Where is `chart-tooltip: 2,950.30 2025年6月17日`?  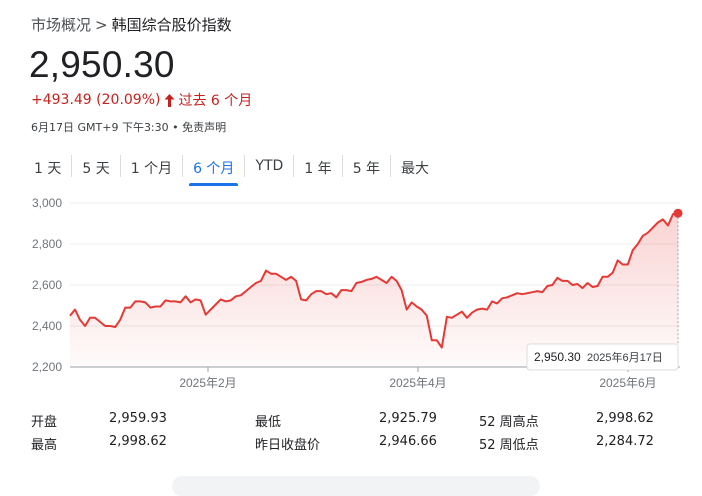
chart-tooltip: 2,950.30 2025年6月17日 is located at coordinates (602, 357).